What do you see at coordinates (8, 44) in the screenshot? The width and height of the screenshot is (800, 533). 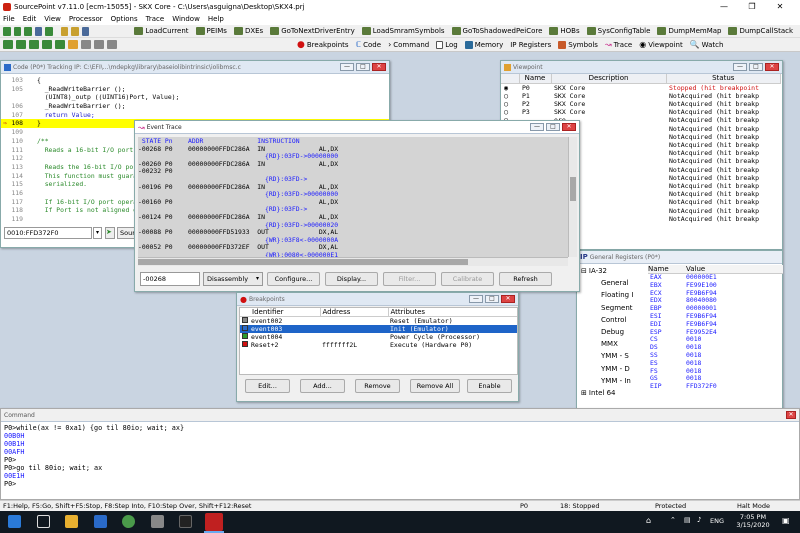 I see `go-icon` at bounding box center [8, 44].